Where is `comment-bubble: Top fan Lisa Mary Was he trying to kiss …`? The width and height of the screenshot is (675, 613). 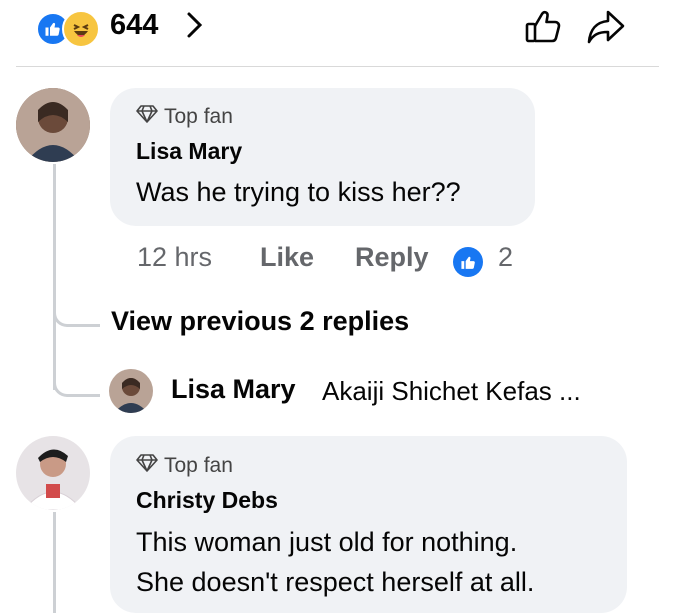 comment-bubble: Top fan Lisa Mary Was he trying to kiss … is located at coordinates (322, 157).